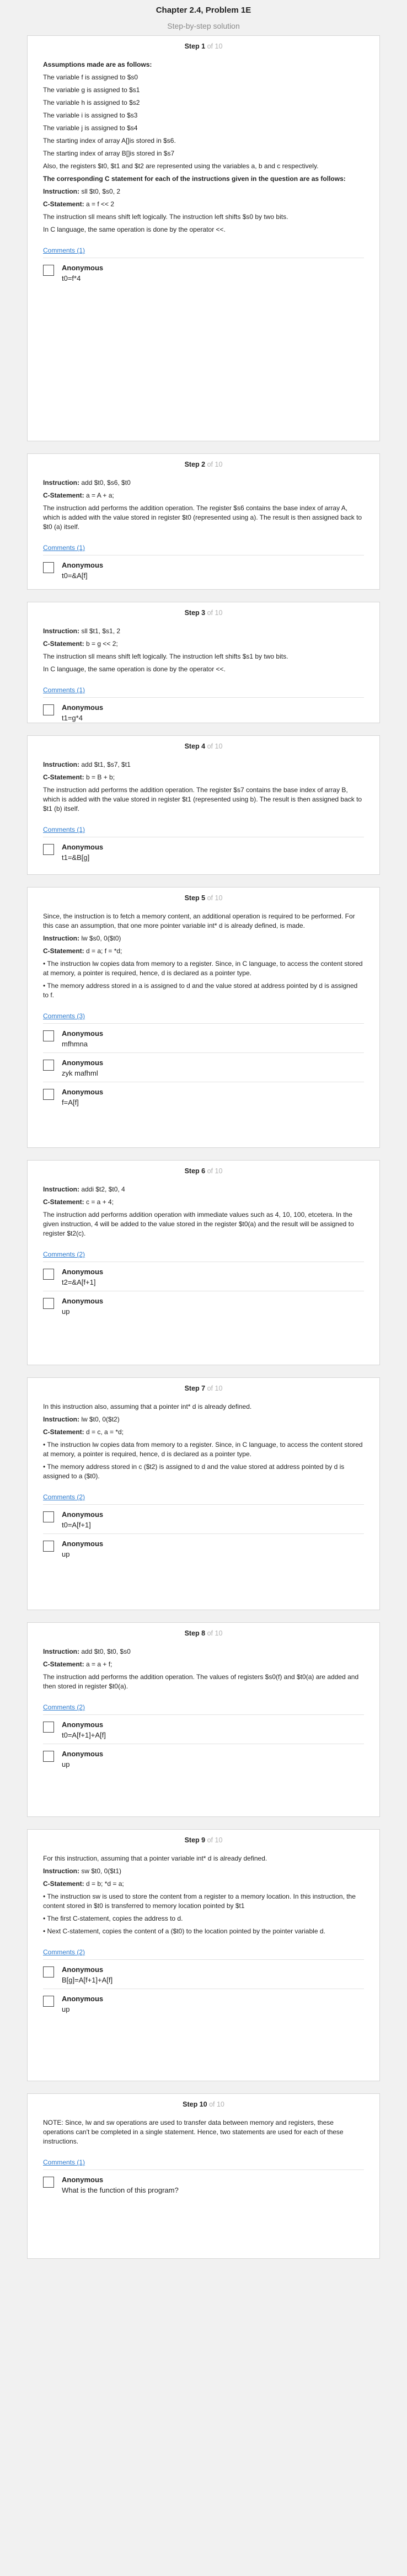 This screenshot has width=407, height=2576. I want to click on page-subtitle: Step-by-step solution, so click(203, 26).